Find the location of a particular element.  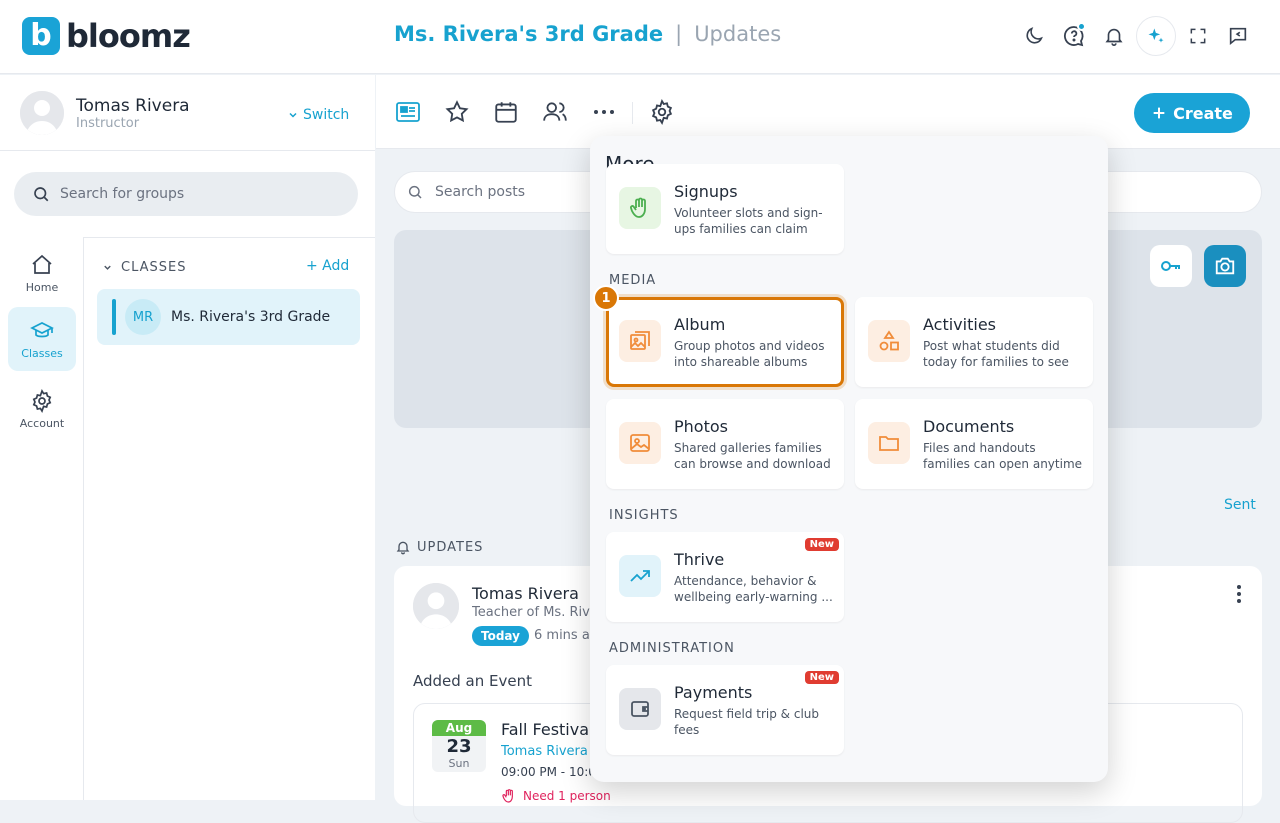

gear-icon is located at coordinates (42, 400).